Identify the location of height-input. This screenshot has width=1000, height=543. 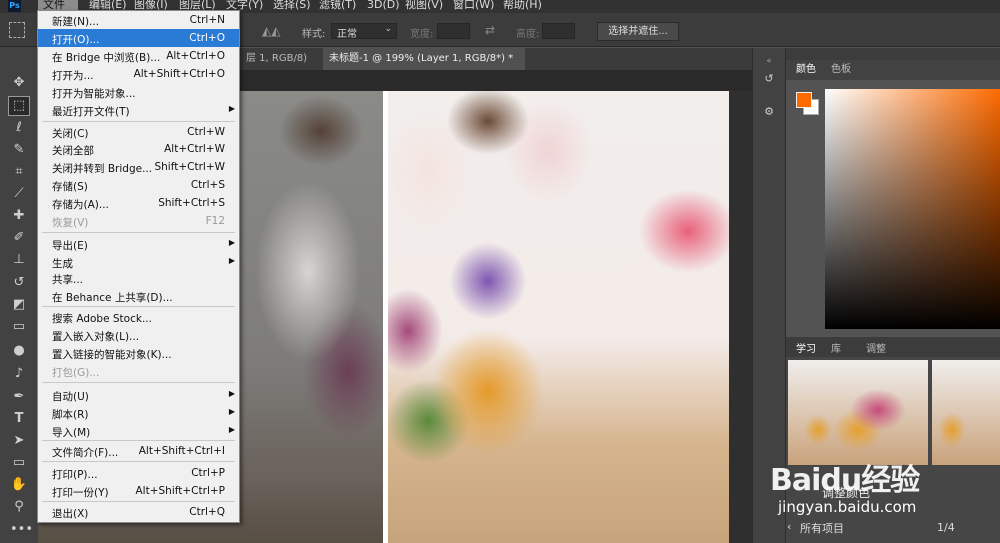
(558, 31).